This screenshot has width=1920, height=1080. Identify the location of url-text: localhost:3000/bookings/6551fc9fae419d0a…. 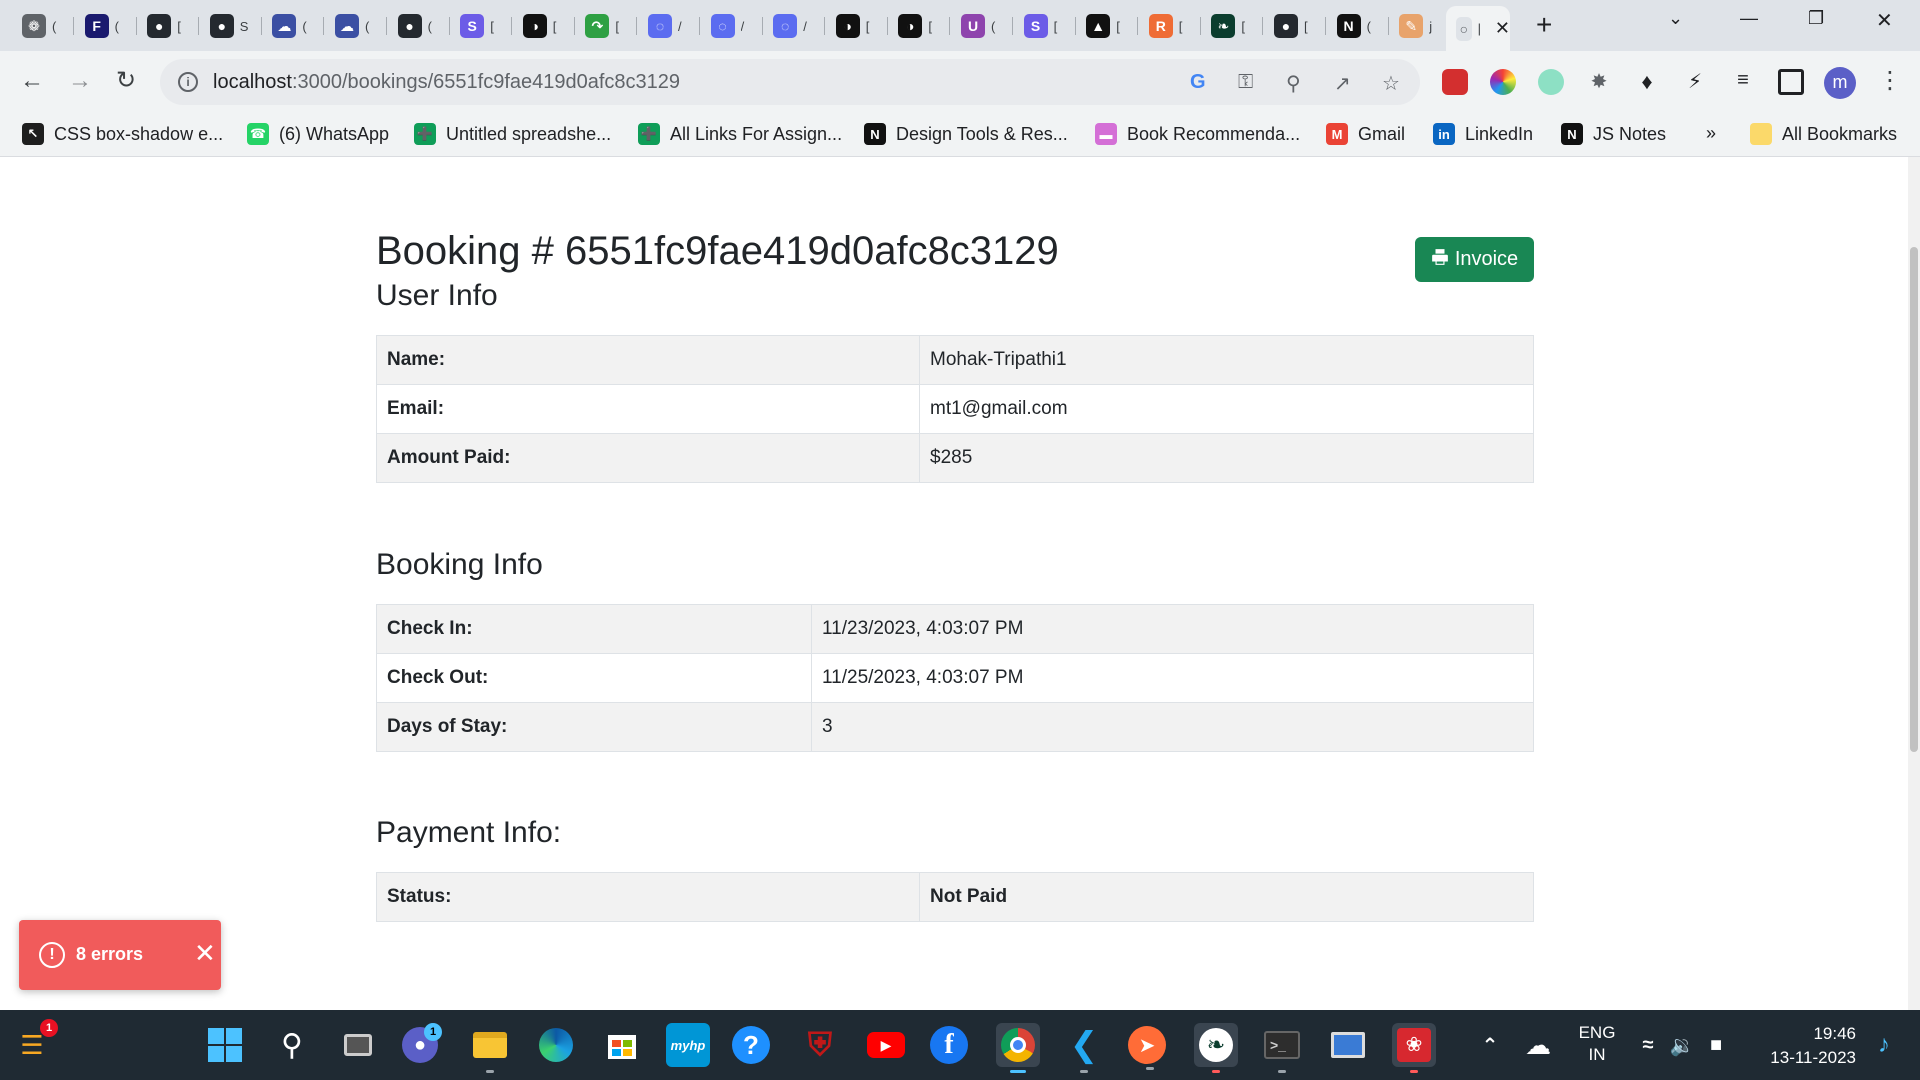
(446, 82).